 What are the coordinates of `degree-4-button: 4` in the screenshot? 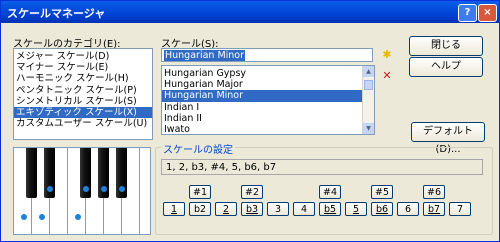 It's located at (304, 209).